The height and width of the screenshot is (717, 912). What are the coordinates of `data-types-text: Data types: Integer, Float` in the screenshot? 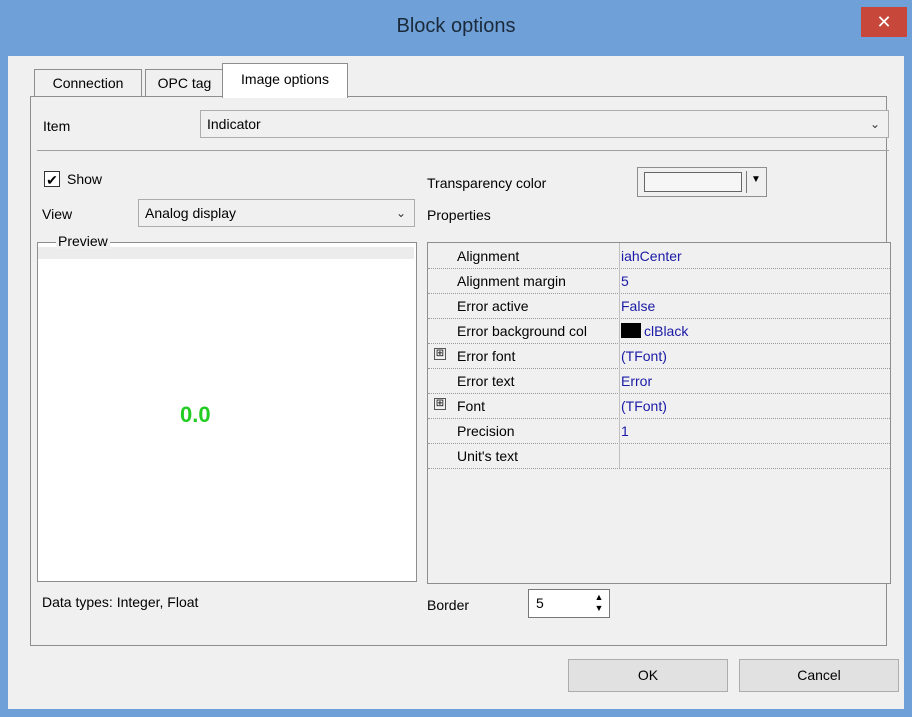 It's located at (120, 602).